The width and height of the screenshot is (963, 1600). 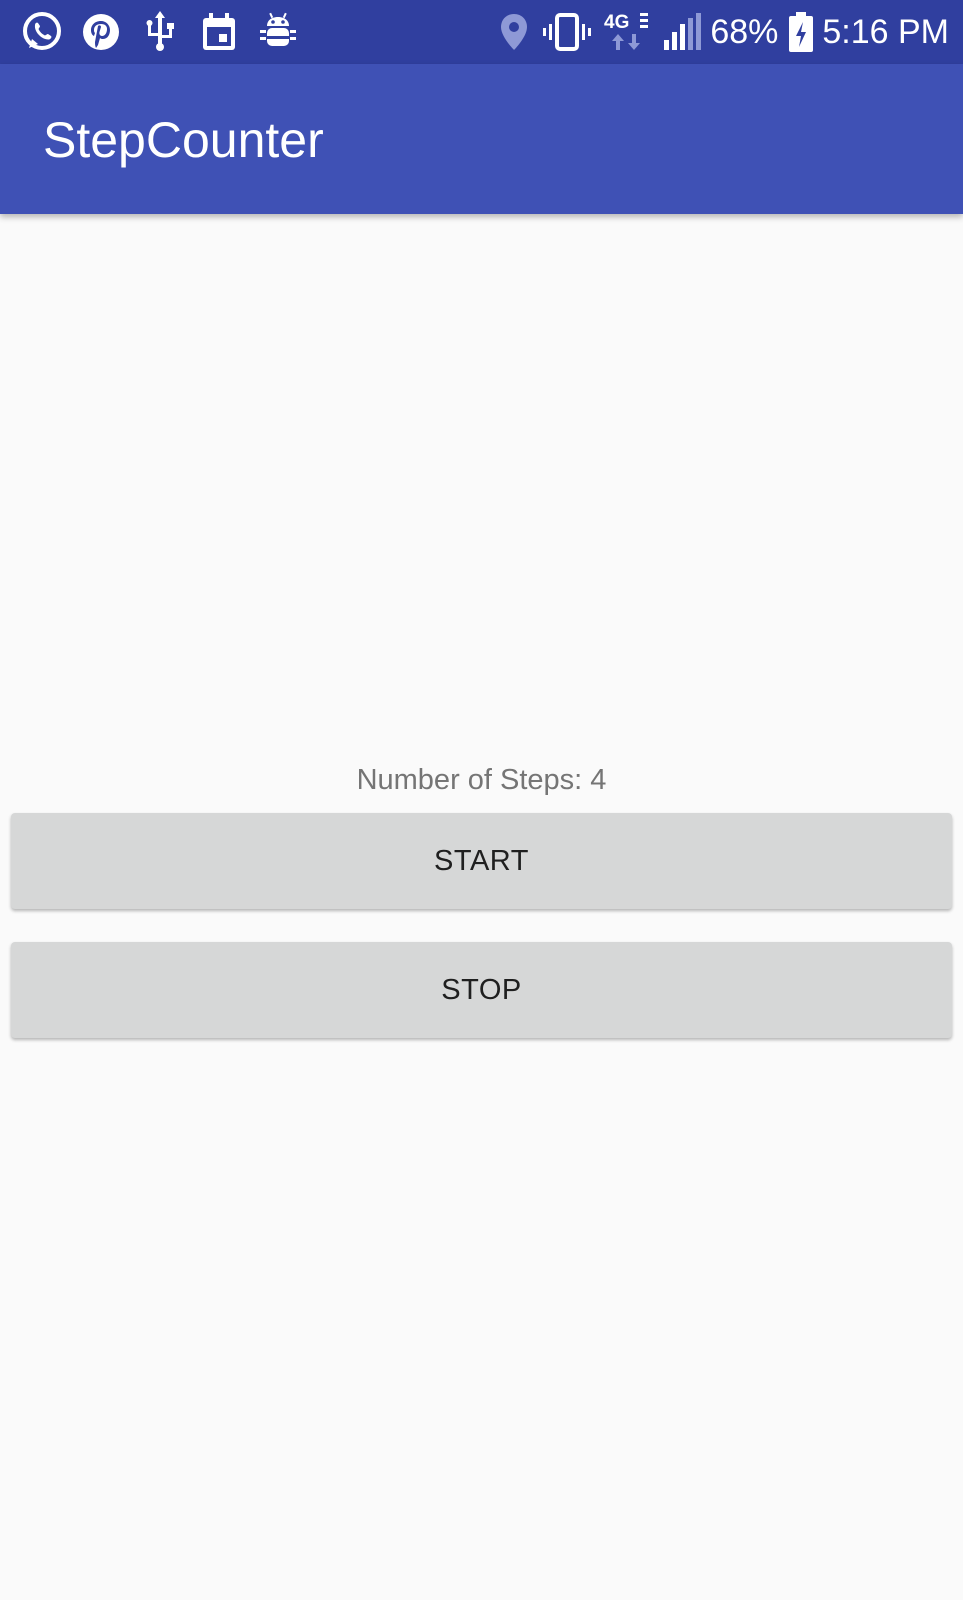 What do you see at coordinates (567, 32) in the screenshot?
I see `vibrate-icon` at bounding box center [567, 32].